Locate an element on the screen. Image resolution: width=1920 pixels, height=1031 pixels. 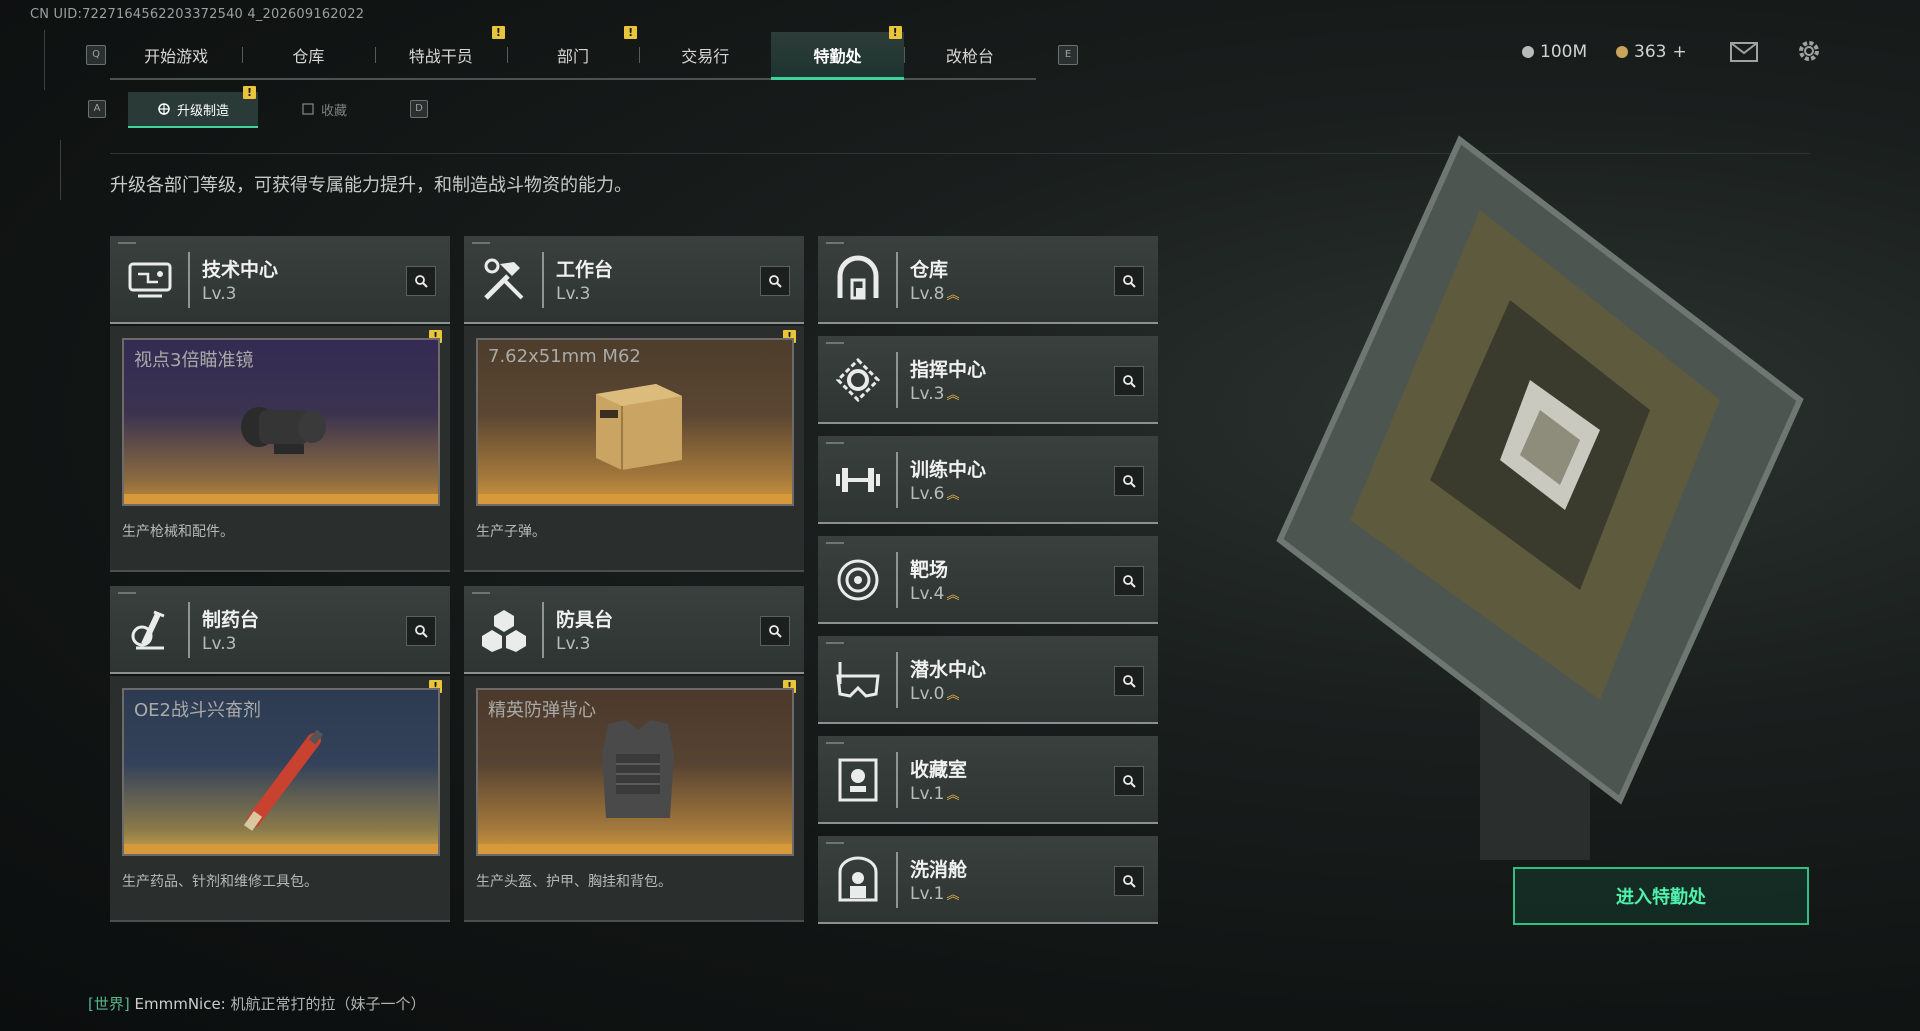
craft-panel-pharmacy: ! OE2战斗兴奋剂 生产药品、针剂和维修工具包。 is located at coordinates (280, 799).